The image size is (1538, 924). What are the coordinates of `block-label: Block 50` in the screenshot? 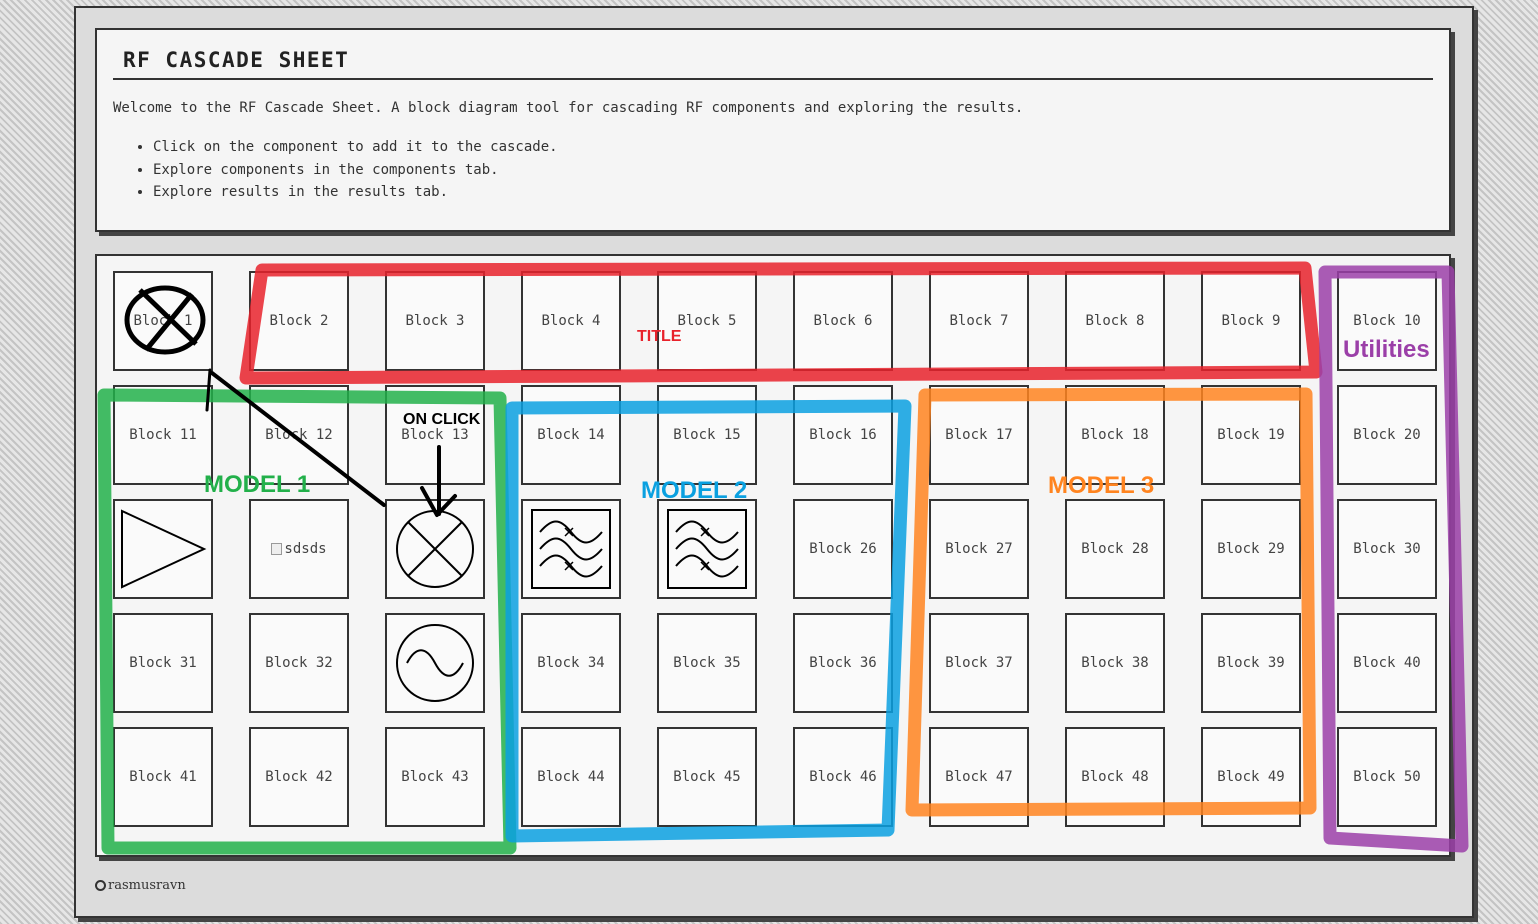 It's located at (1387, 777).